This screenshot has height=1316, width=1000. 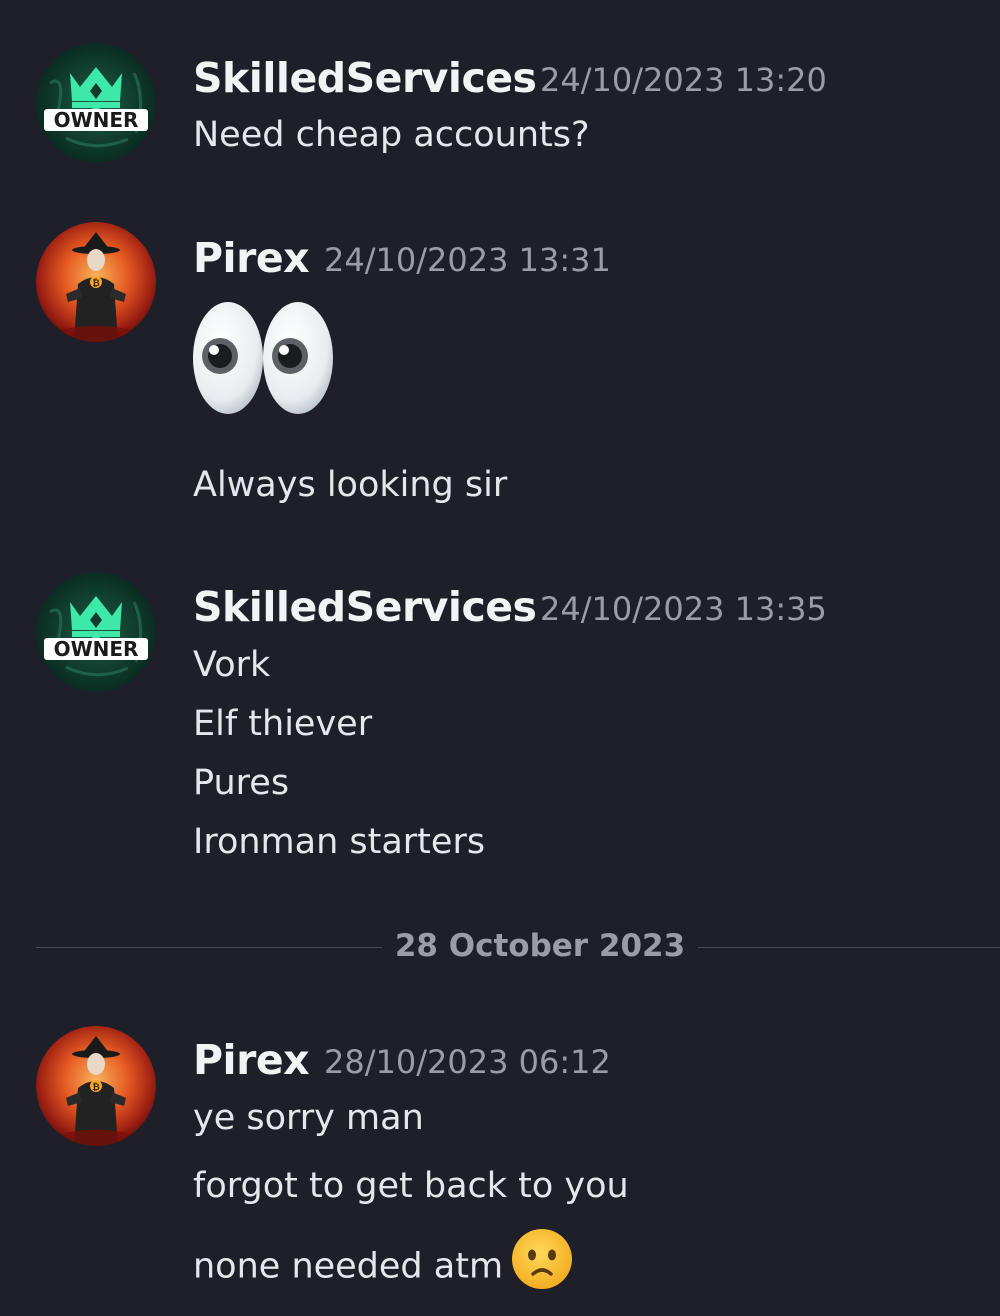 I want to click on frowning-face-emoji, so click(x=542, y=1262).